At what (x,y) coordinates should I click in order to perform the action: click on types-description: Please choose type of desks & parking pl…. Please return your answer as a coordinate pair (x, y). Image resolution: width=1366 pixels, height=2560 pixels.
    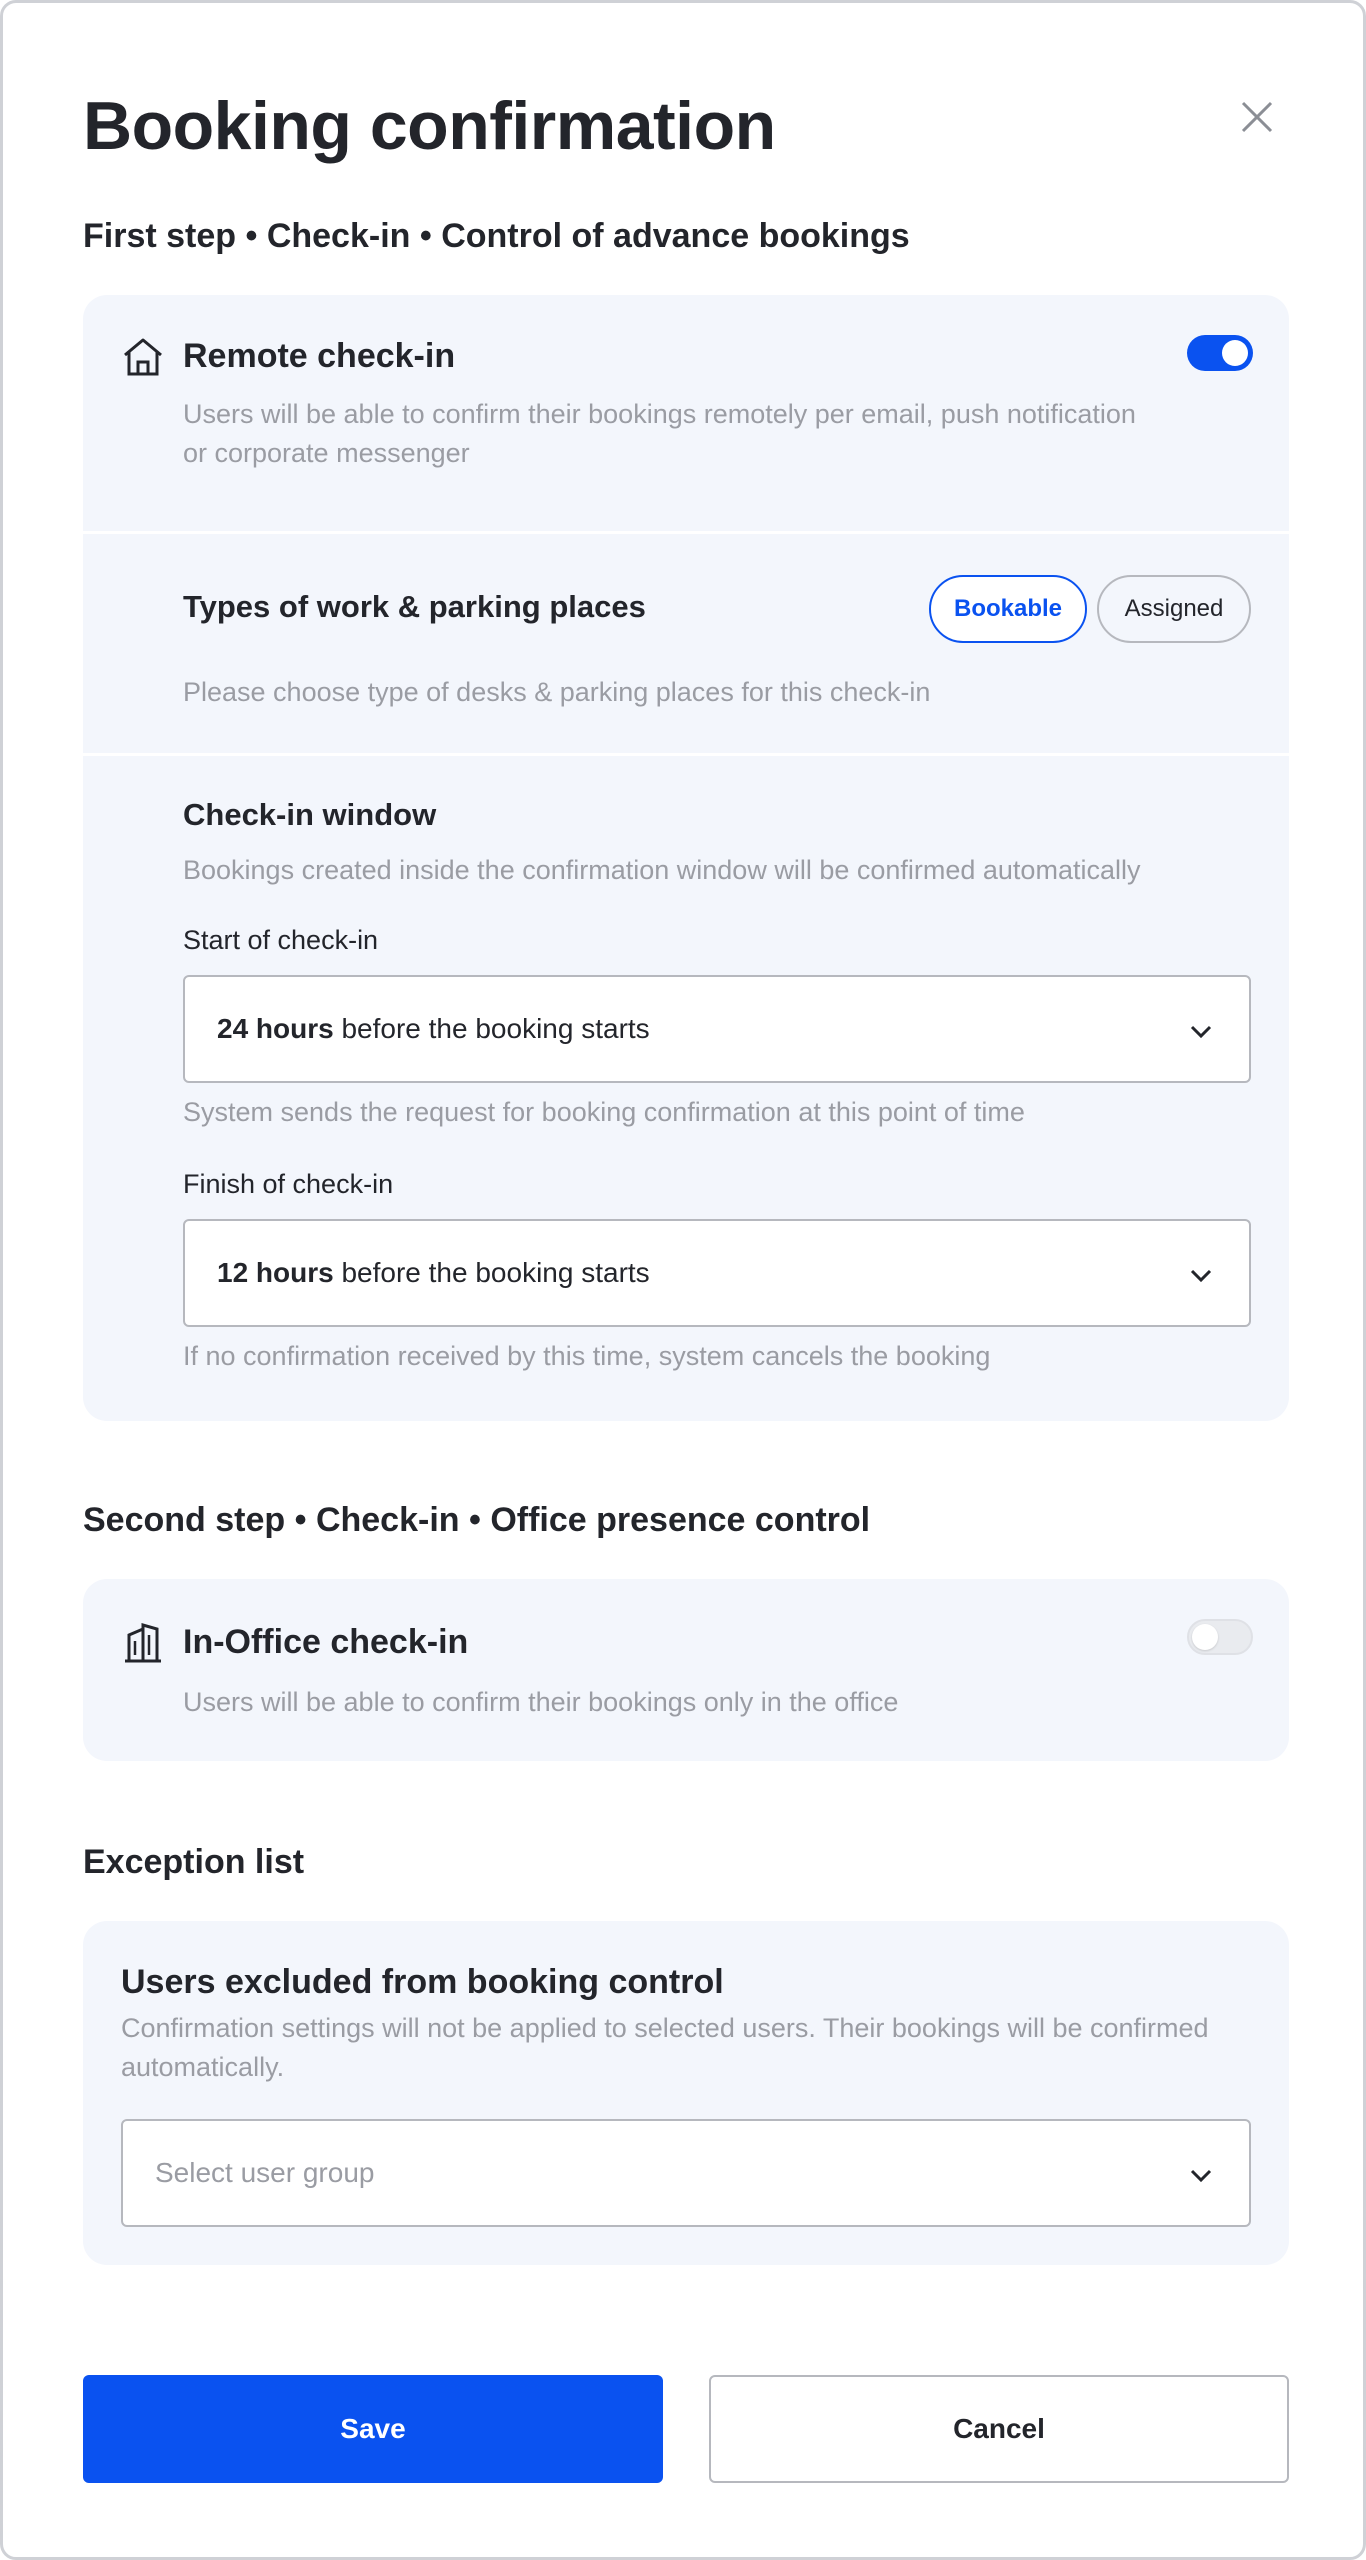
    Looking at the image, I should click on (557, 692).